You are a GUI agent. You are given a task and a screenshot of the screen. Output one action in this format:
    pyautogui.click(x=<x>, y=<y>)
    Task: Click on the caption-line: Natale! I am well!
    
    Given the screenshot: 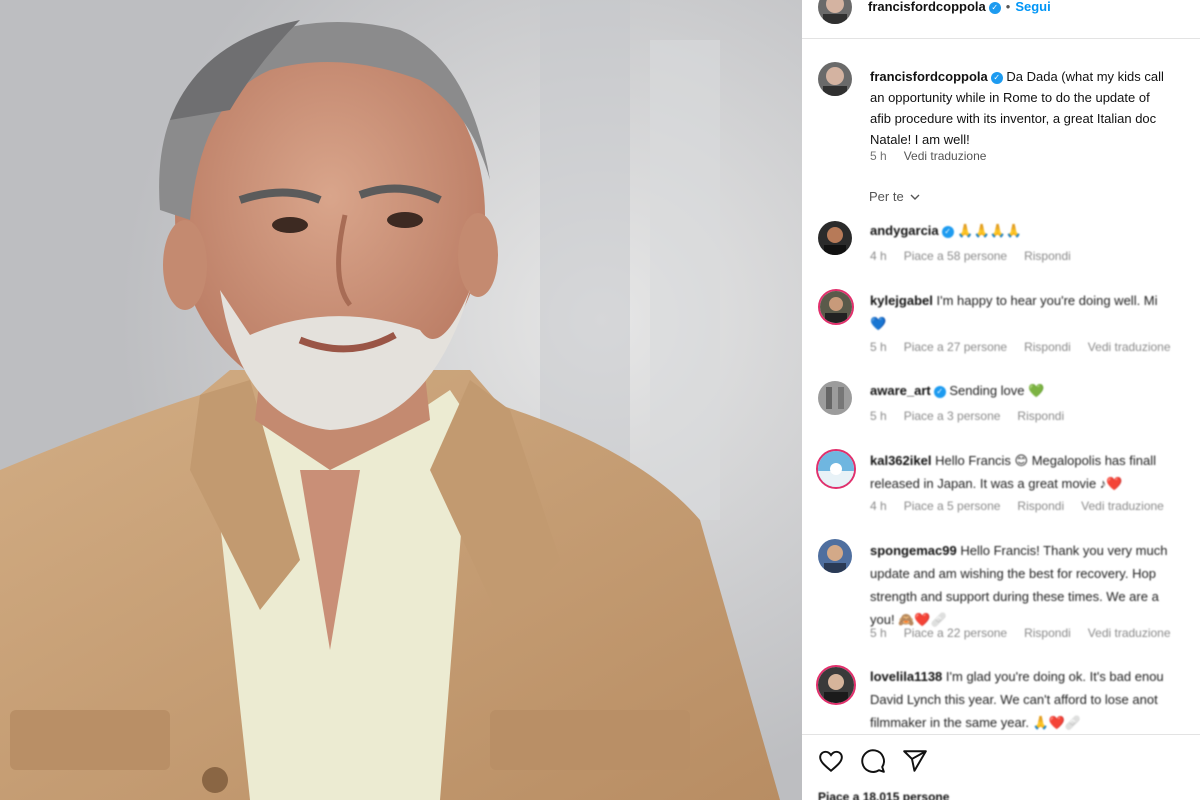 What is the action you would take?
    pyautogui.click(x=920, y=139)
    